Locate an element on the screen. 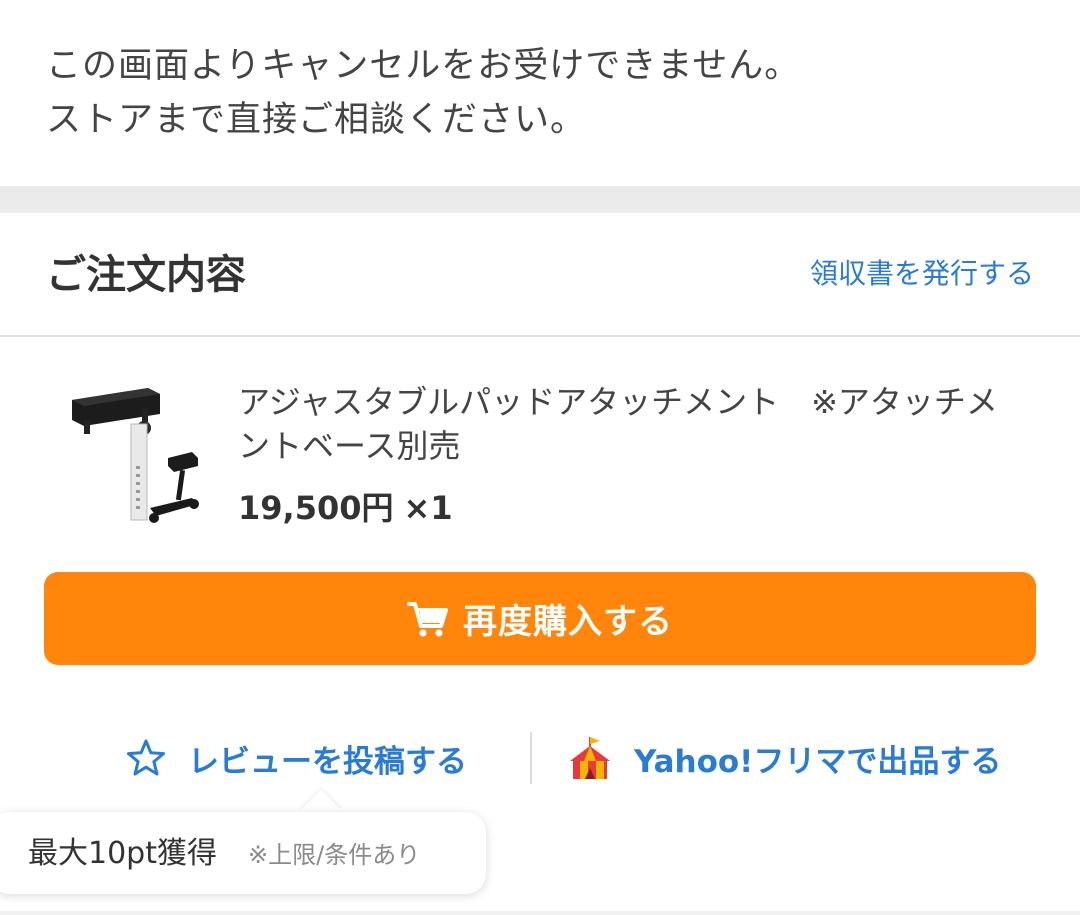 This screenshot has height=915, width=1080. rebuy-button: 再度購入する is located at coordinates (540, 618).